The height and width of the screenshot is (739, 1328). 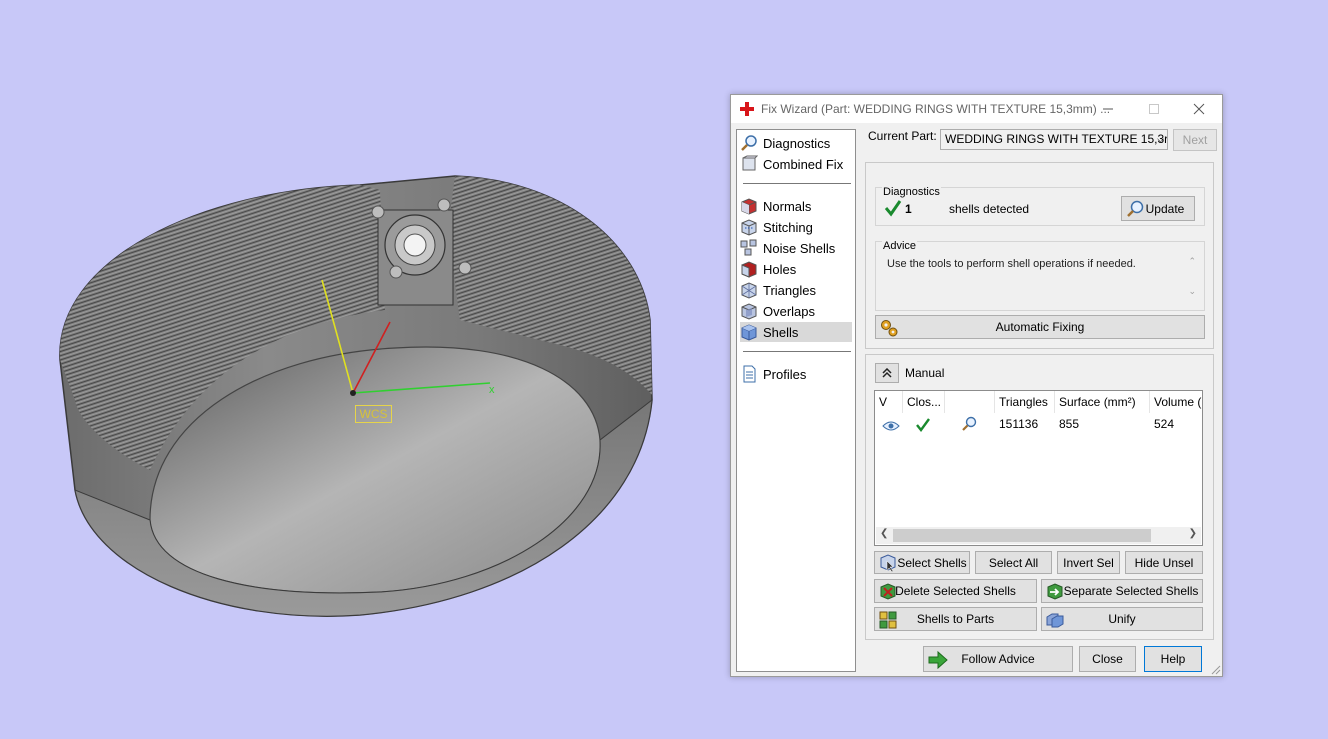 What do you see at coordinates (889, 402) in the screenshot?
I see `column-header-visible: V` at bounding box center [889, 402].